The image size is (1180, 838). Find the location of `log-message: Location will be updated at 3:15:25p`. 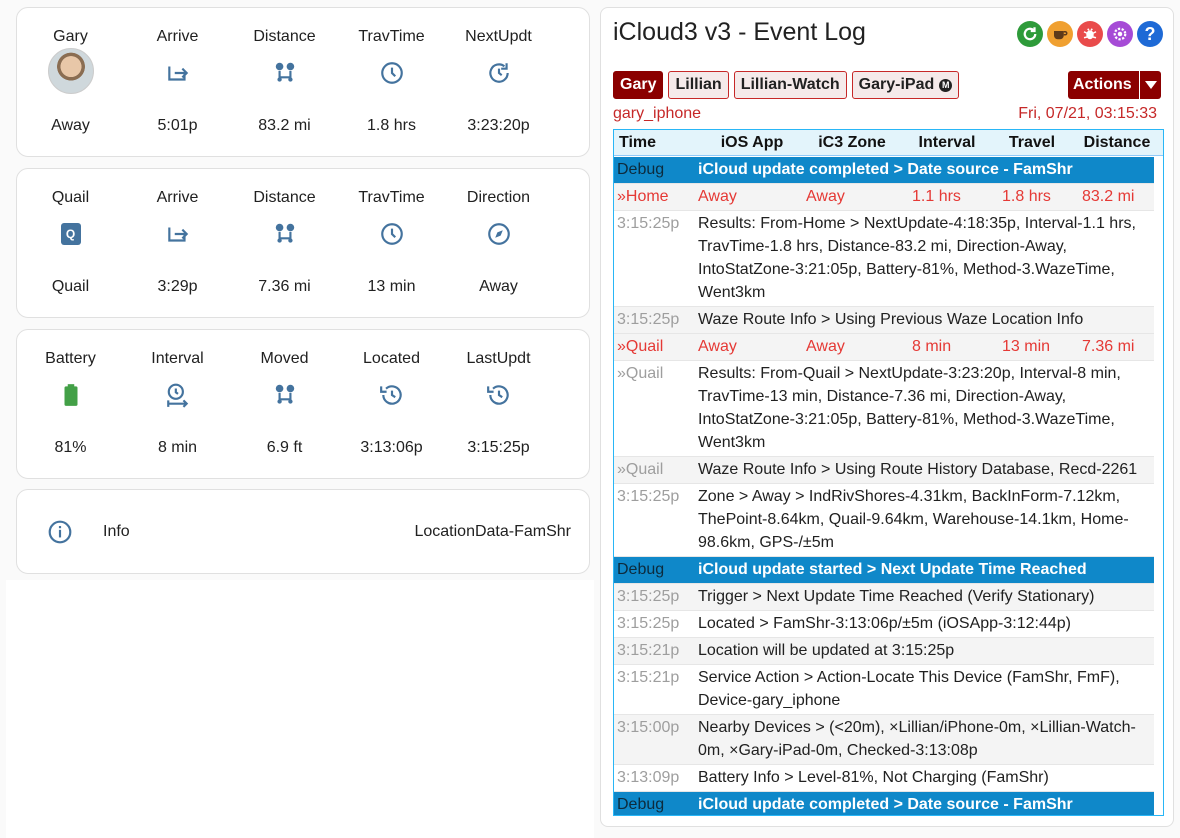

log-message: Location will be updated at 3:15:25p is located at coordinates (826, 650).